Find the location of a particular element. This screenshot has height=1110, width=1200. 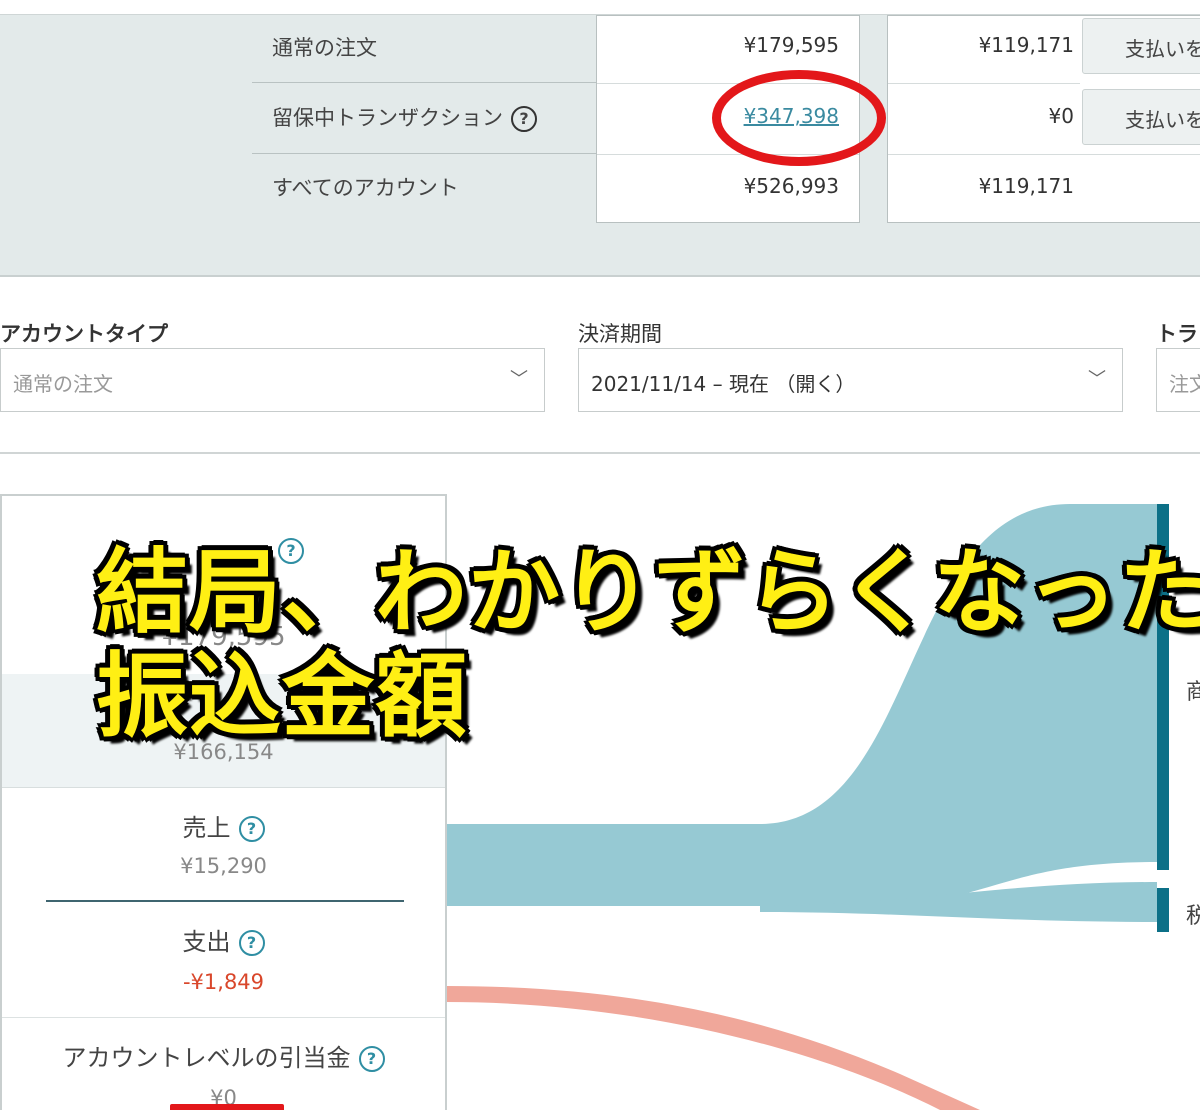

account-type-select: 通常の注文 ﹀ is located at coordinates (272, 380).